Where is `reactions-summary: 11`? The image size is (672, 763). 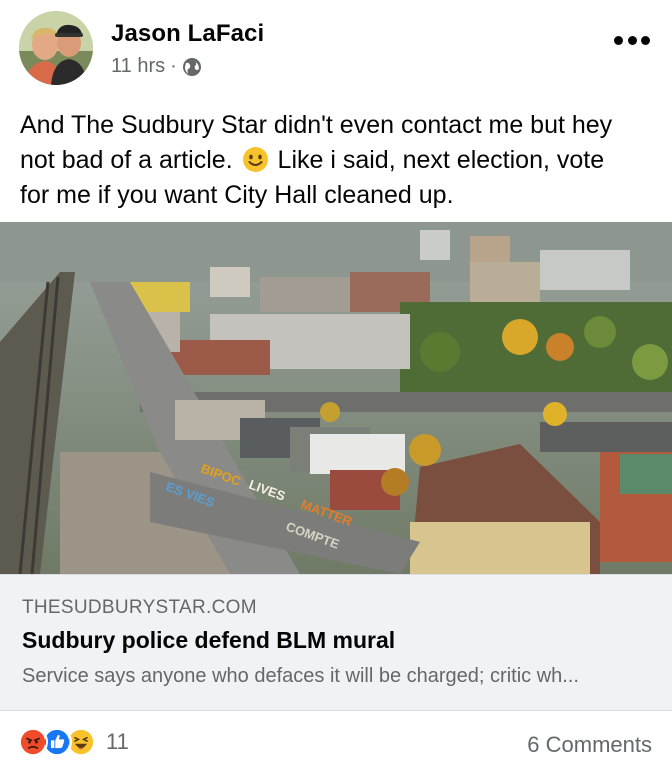 reactions-summary: 11 is located at coordinates (73, 742).